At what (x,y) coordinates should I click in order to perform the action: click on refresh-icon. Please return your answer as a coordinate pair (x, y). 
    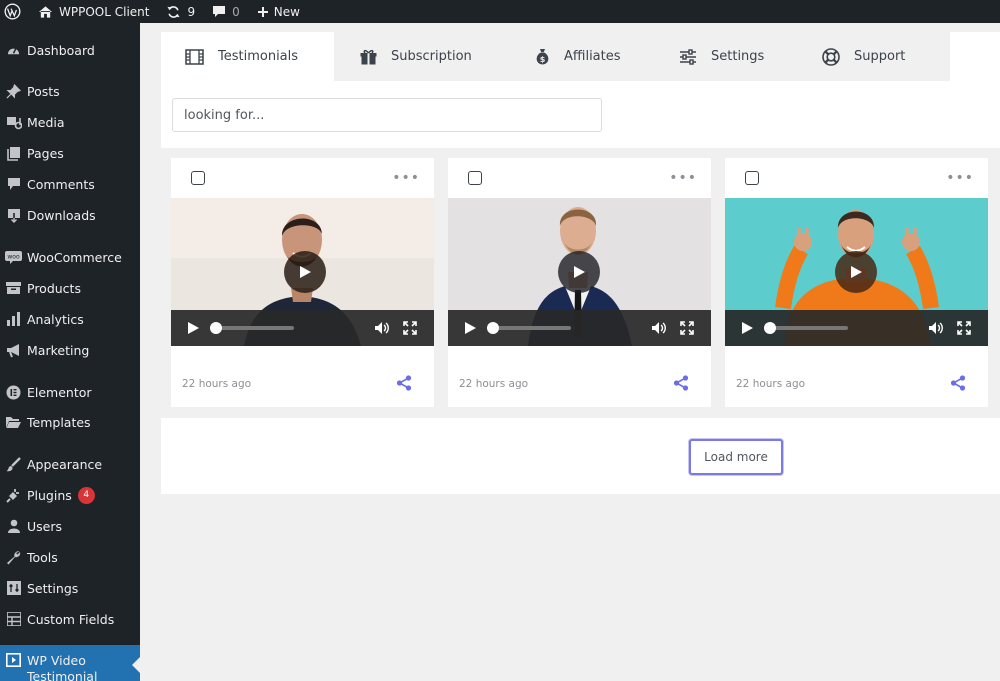
    Looking at the image, I should click on (173, 12).